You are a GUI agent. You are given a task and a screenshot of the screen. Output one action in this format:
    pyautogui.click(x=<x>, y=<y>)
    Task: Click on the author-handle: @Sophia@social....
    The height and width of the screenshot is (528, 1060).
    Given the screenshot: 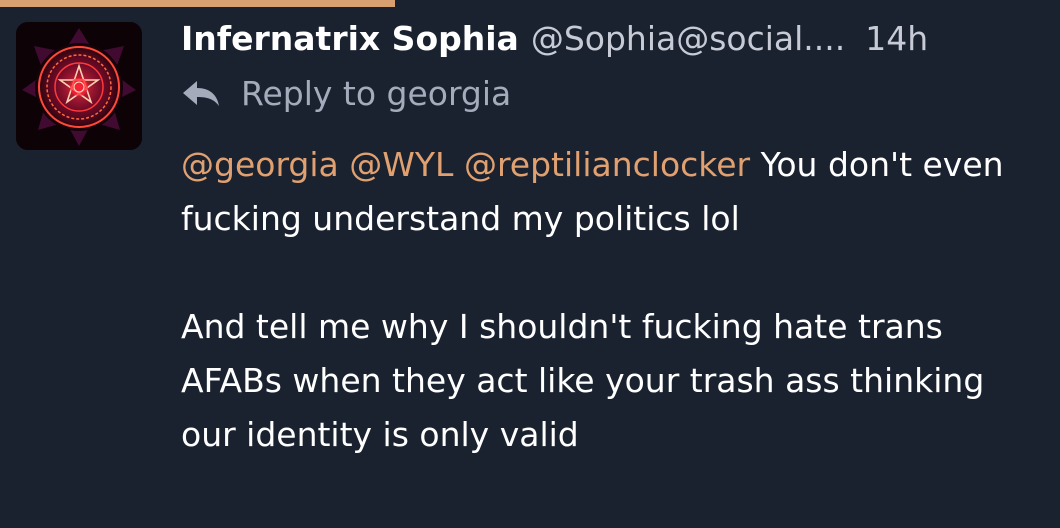 What is the action you would take?
    pyautogui.click(x=688, y=39)
    